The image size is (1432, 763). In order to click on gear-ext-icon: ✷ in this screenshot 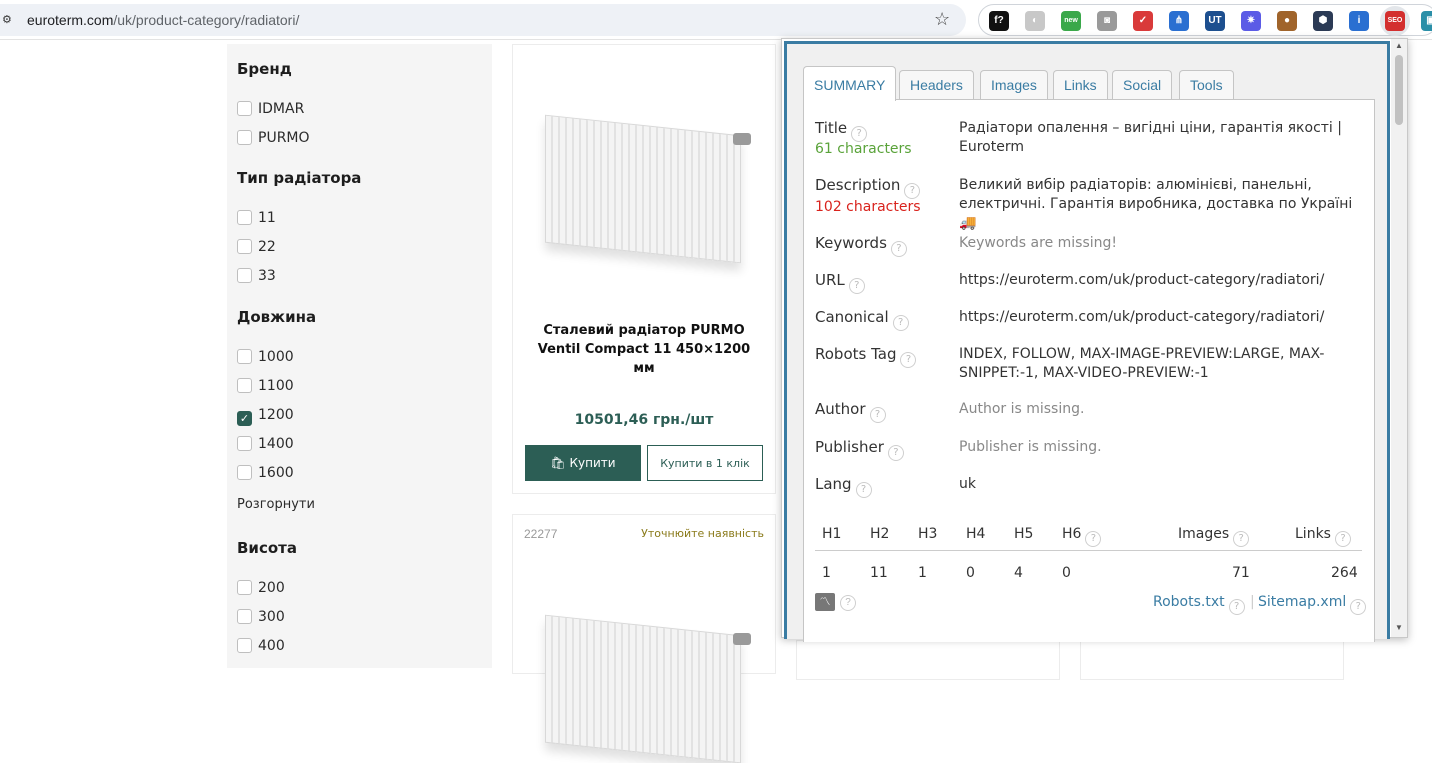, I will do `click(1251, 21)`.